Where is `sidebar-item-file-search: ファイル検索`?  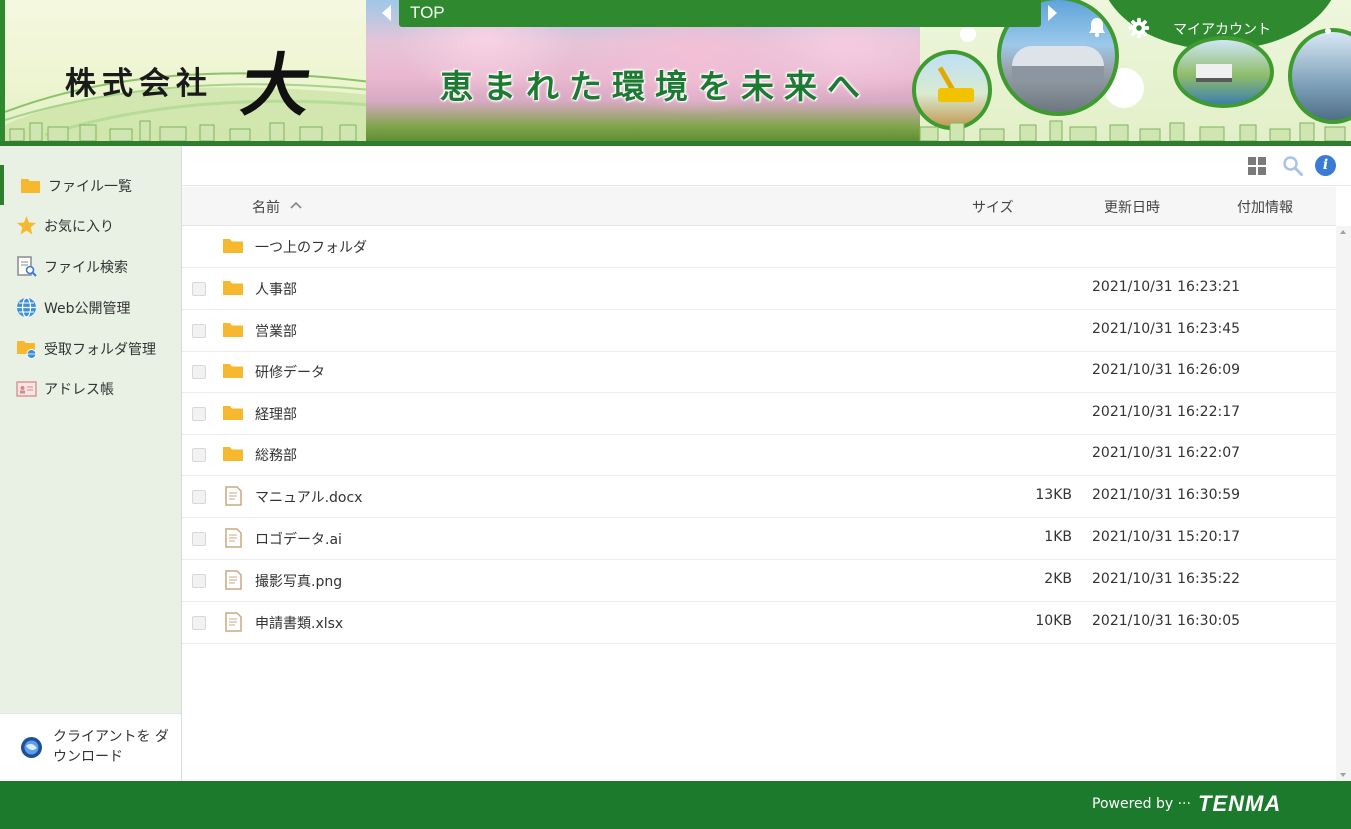
sidebar-item-file-search: ファイル検索 is located at coordinates (90, 266).